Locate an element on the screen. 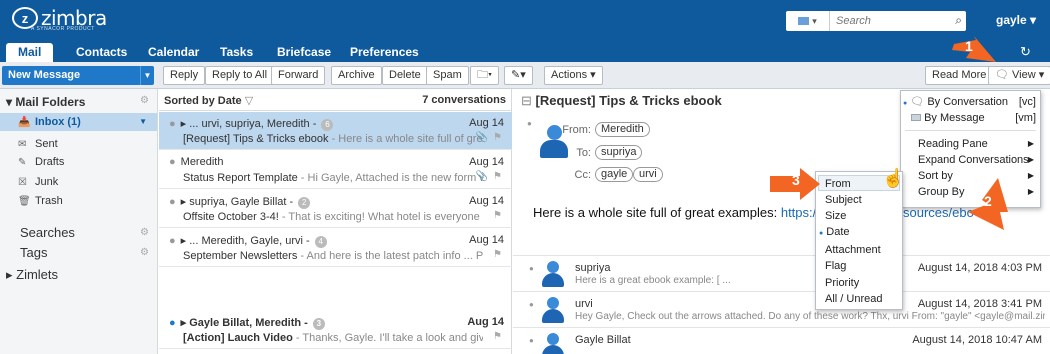 The height and width of the screenshot is (354, 1050). to-label: To: is located at coordinates (583, 153).